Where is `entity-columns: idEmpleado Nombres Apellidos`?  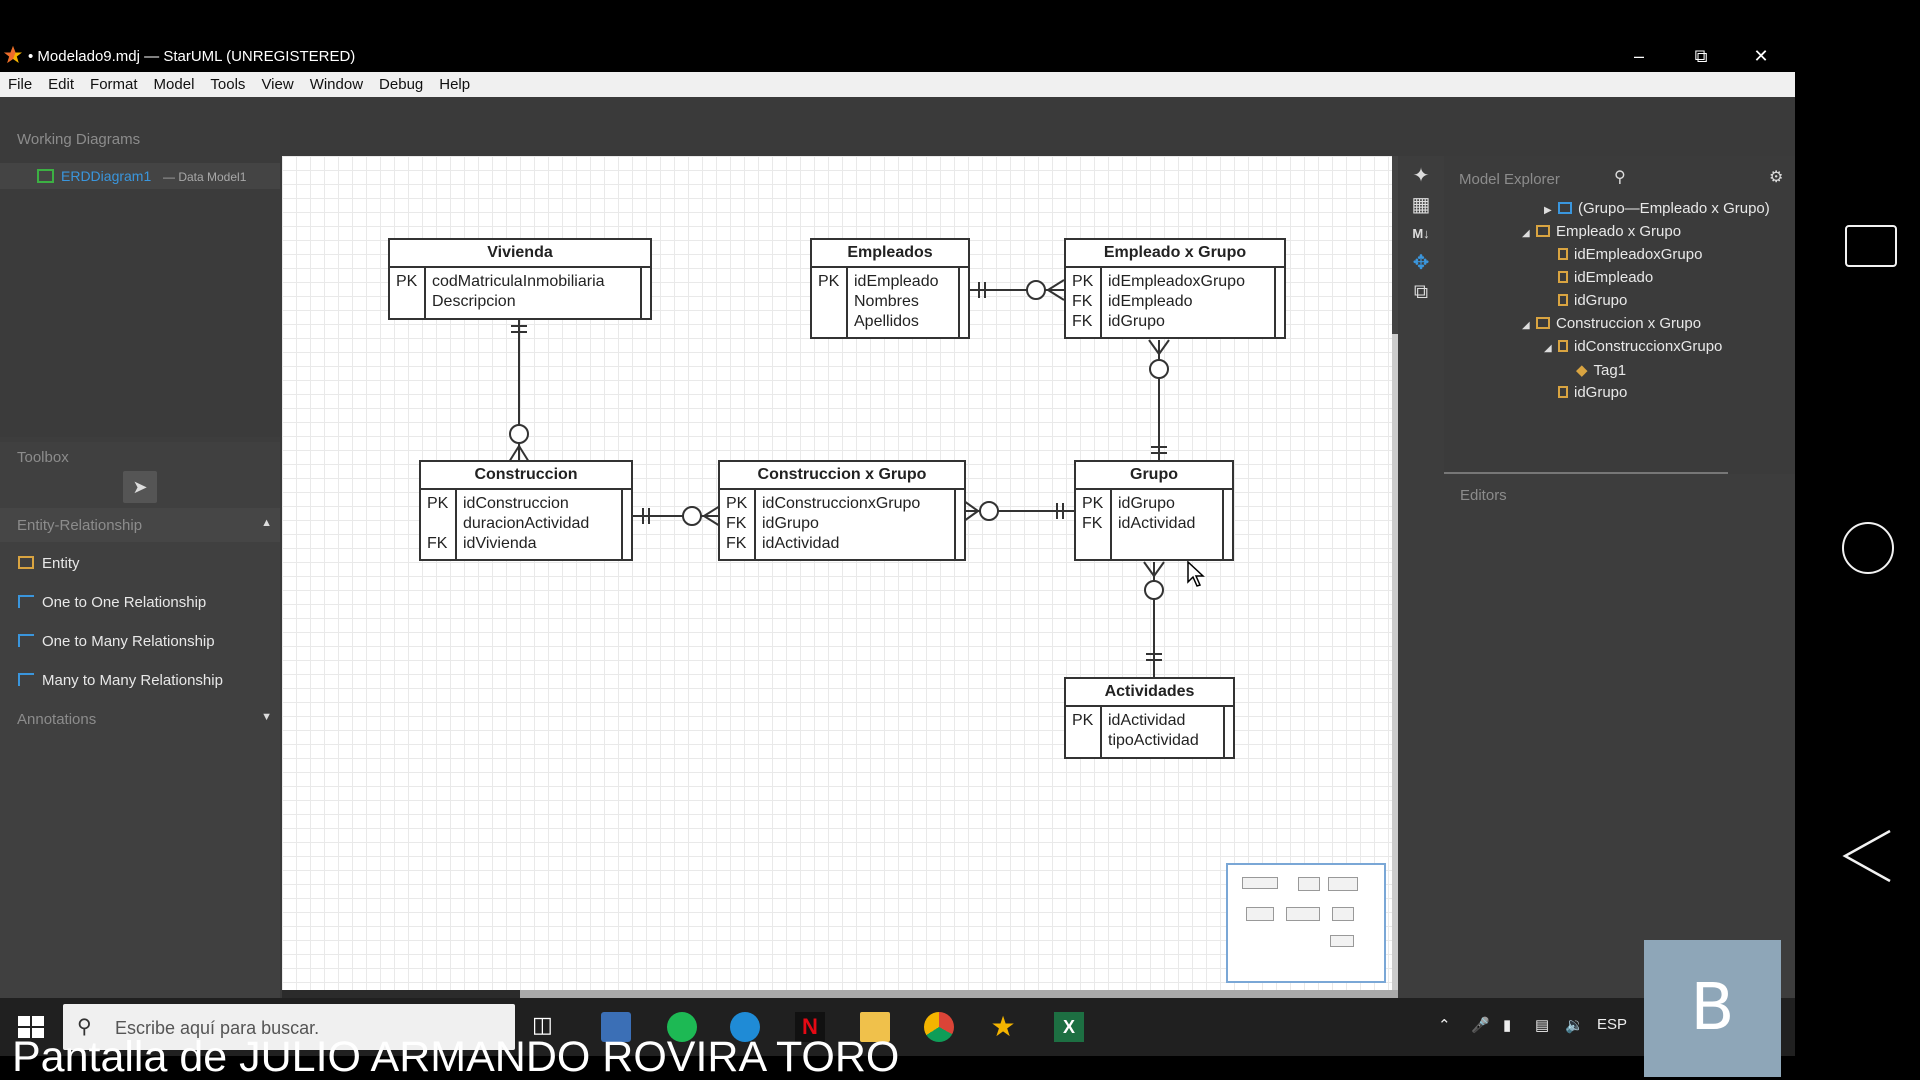 entity-columns: idEmpleado Nombres Apellidos is located at coordinates (896, 300).